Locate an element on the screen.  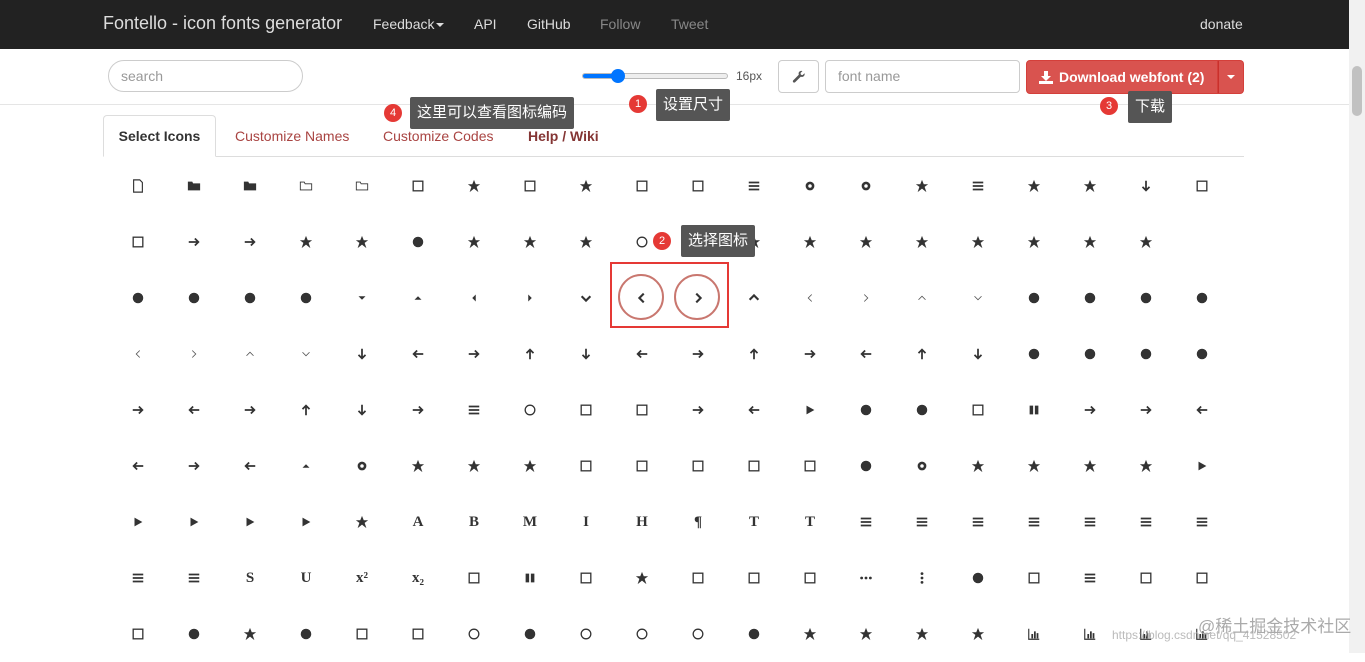
font-icon: A is located at coordinates (418, 522).